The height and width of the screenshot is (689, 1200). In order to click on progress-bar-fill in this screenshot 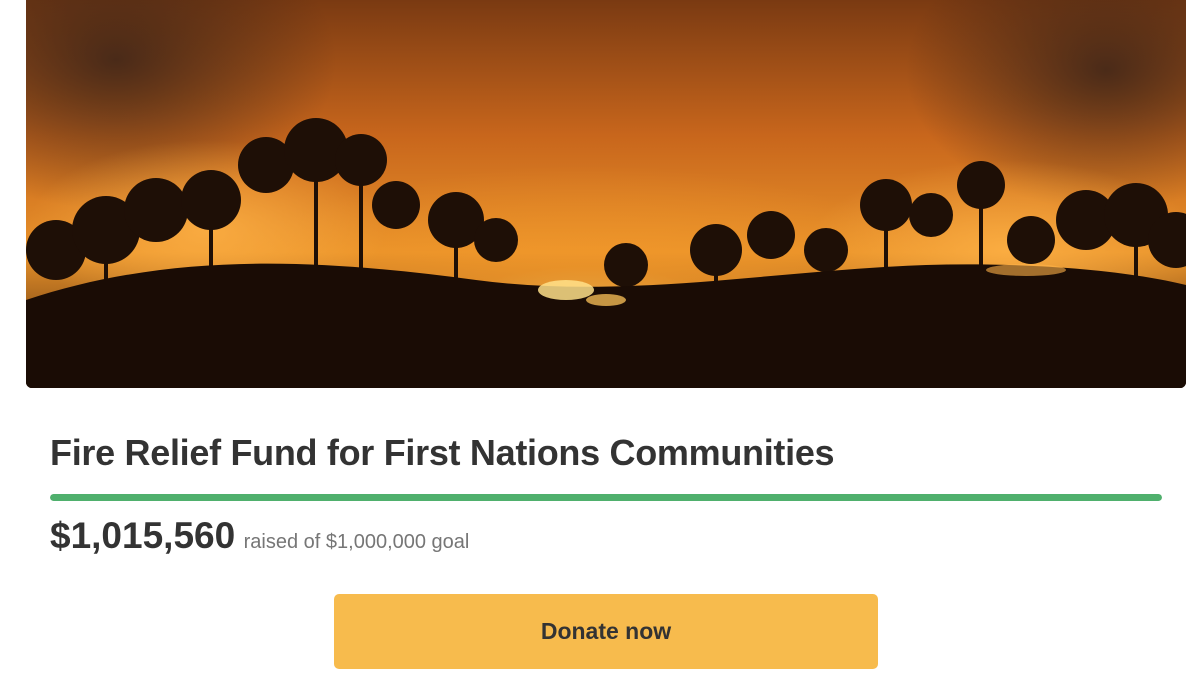, I will do `click(606, 497)`.